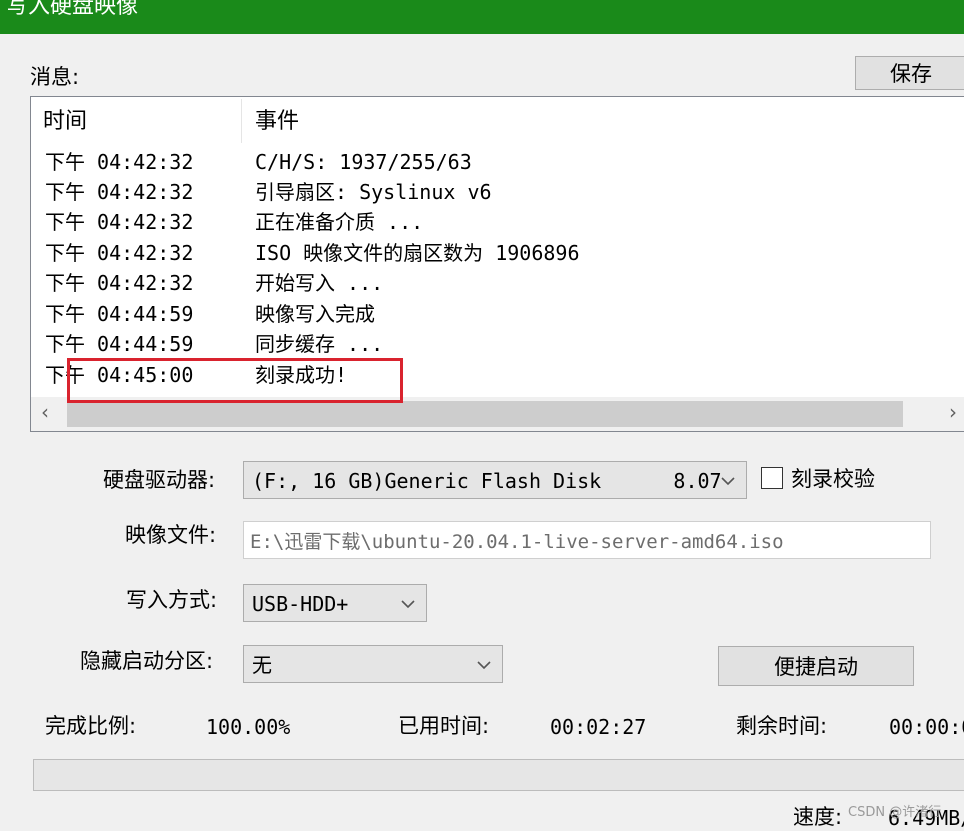  Describe the element at coordinates (262, 665) in the screenshot. I see `hide-partition-value: 无` at that location.